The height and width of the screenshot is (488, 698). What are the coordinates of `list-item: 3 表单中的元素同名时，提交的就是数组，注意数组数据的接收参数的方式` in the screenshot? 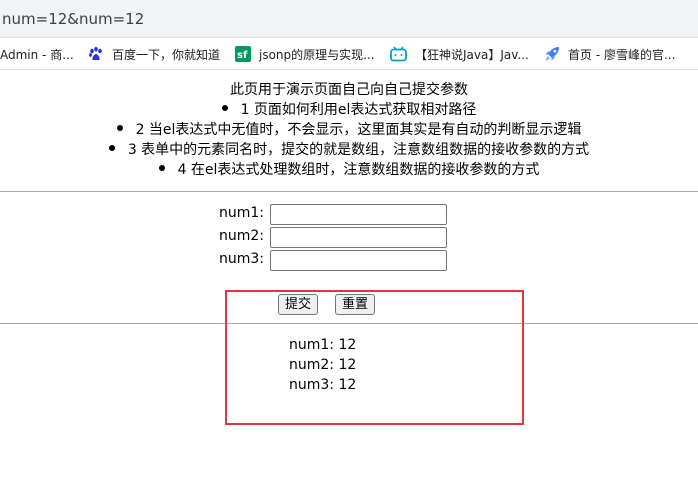 It's located at (349, 150).